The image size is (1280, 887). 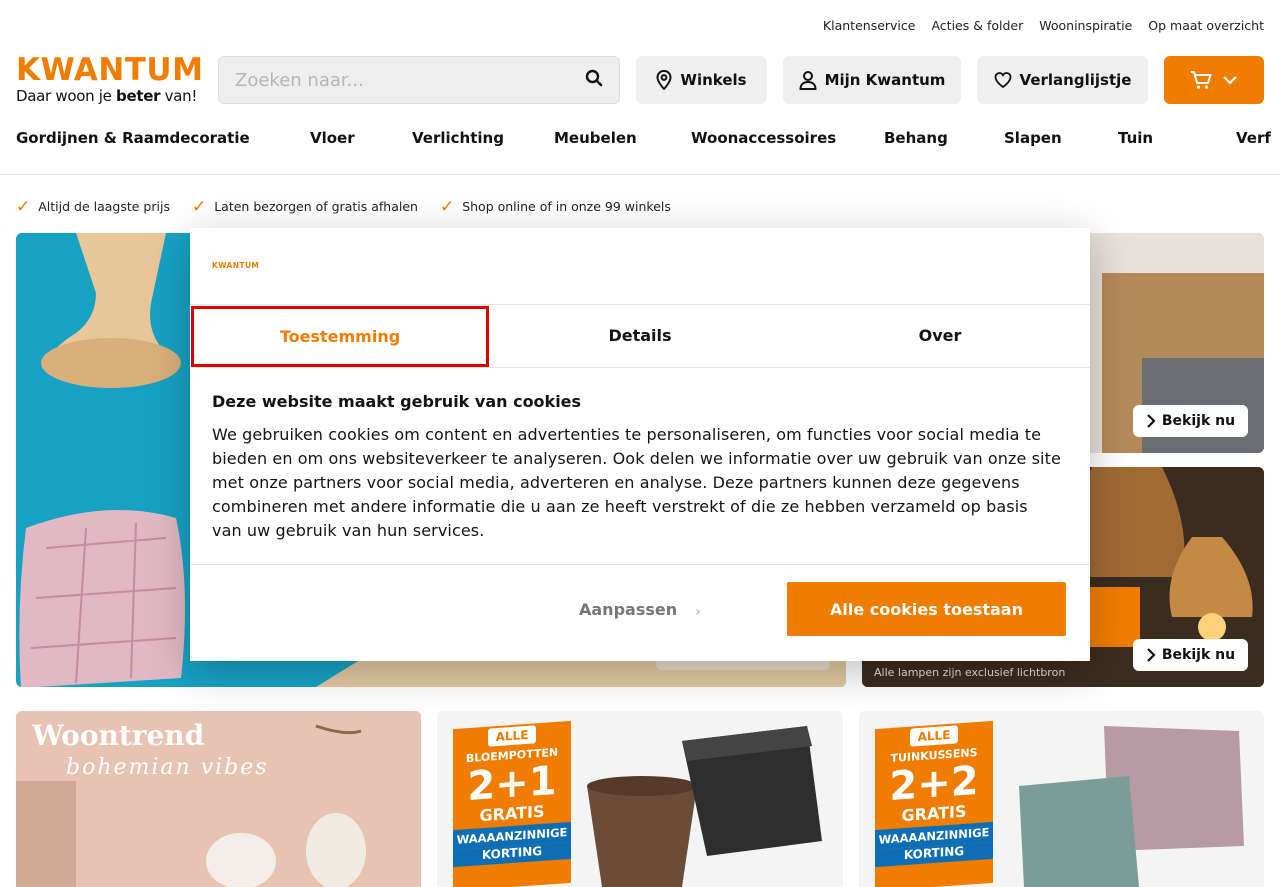 I want to click on link-klantenservice: Klantenservice, so click(x=869, y=25).